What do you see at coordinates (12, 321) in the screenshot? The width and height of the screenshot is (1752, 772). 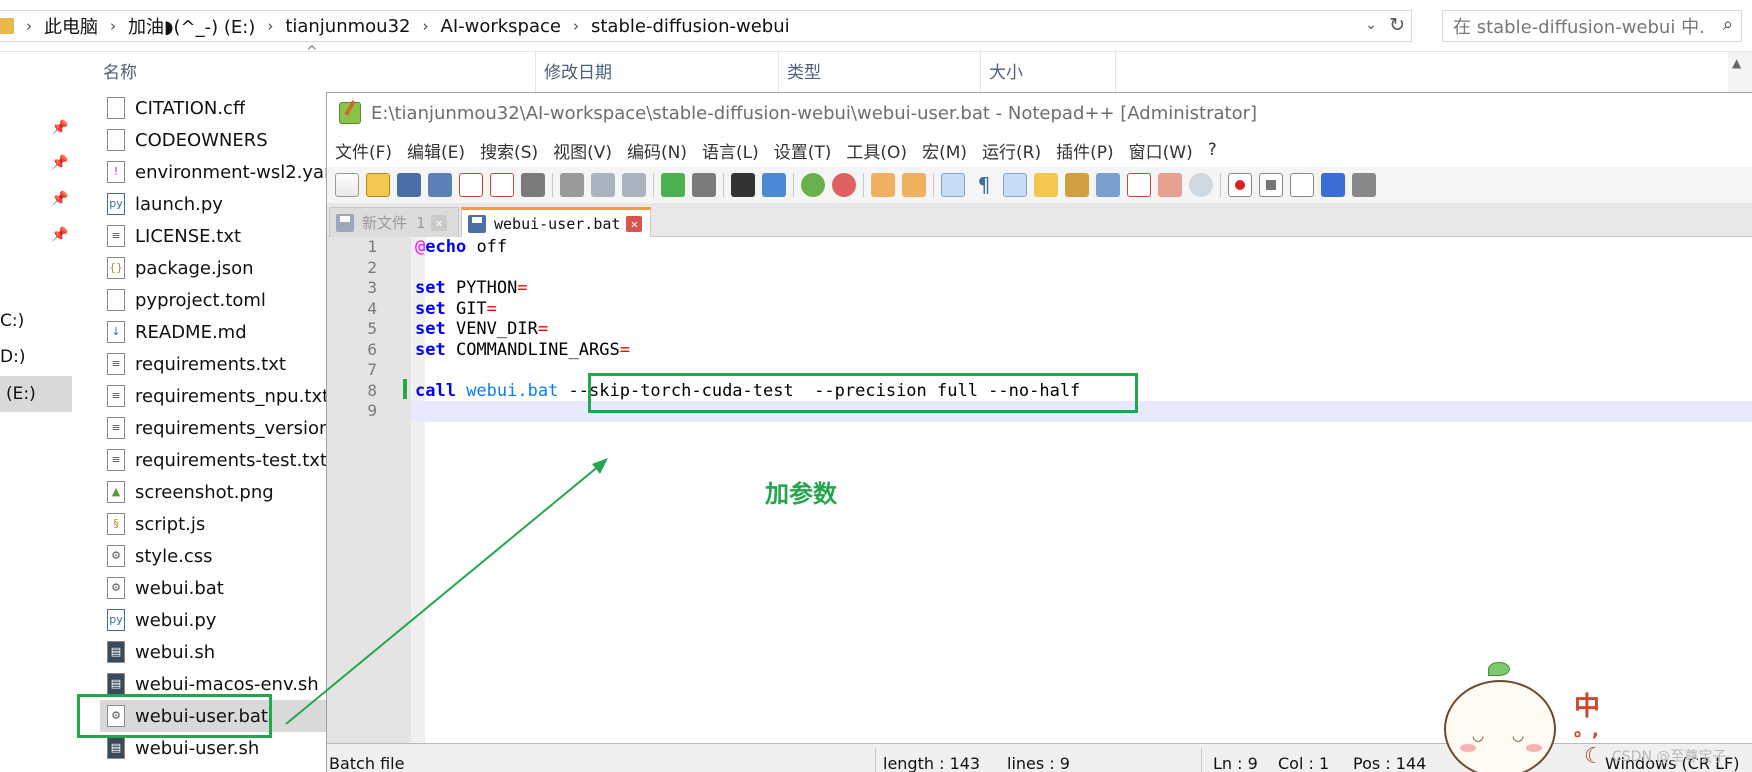 I see `nav-drive-c: C:)` at bounding box center [12, 321].